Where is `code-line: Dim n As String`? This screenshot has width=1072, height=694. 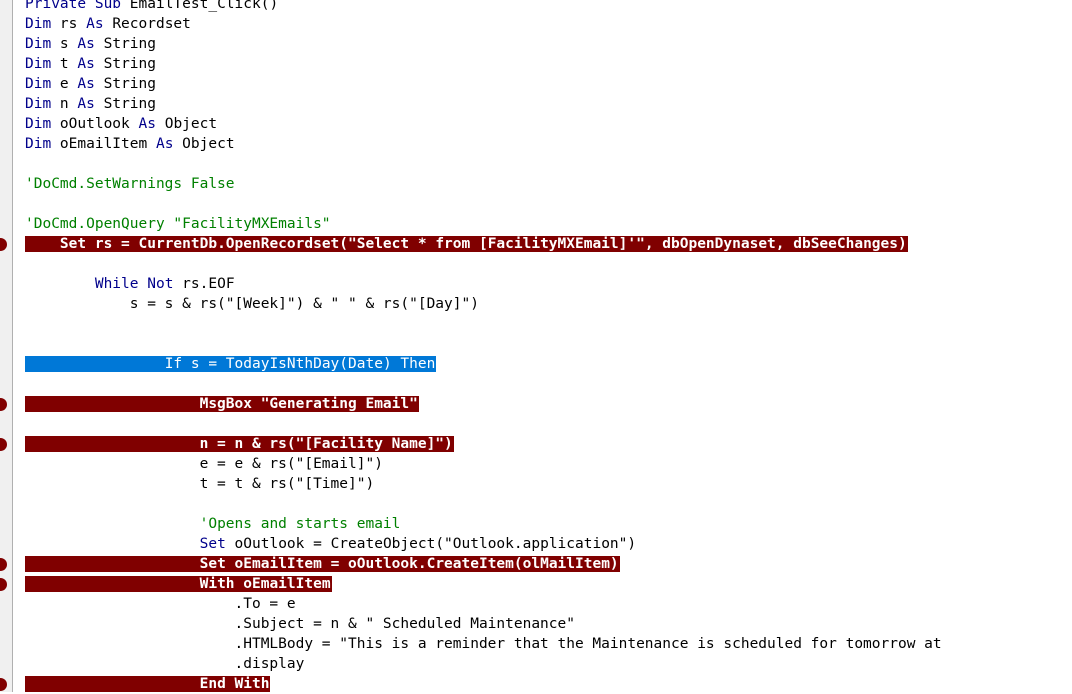 code-line: Dim n As String is located at coordinates (548, 104).